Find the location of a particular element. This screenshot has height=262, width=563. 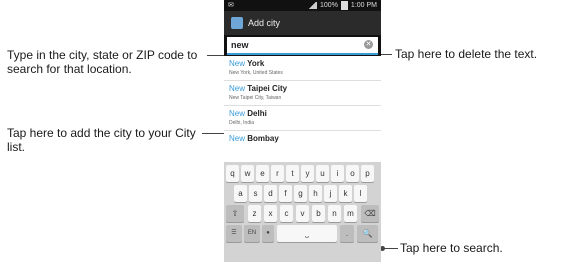

key: h is located at coordinates (315, 193).